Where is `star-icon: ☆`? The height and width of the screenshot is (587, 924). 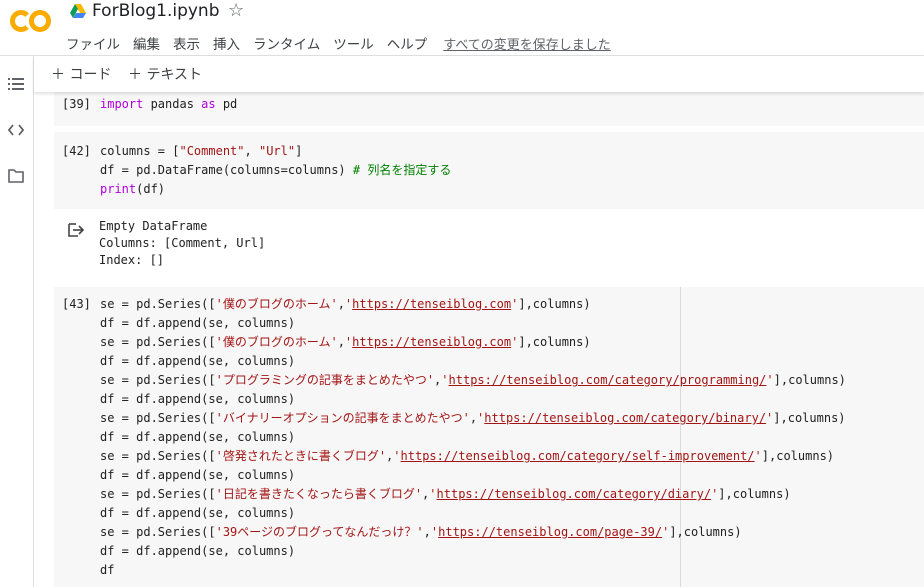 star-icon: ☆ is located at coordinates (236, 10).